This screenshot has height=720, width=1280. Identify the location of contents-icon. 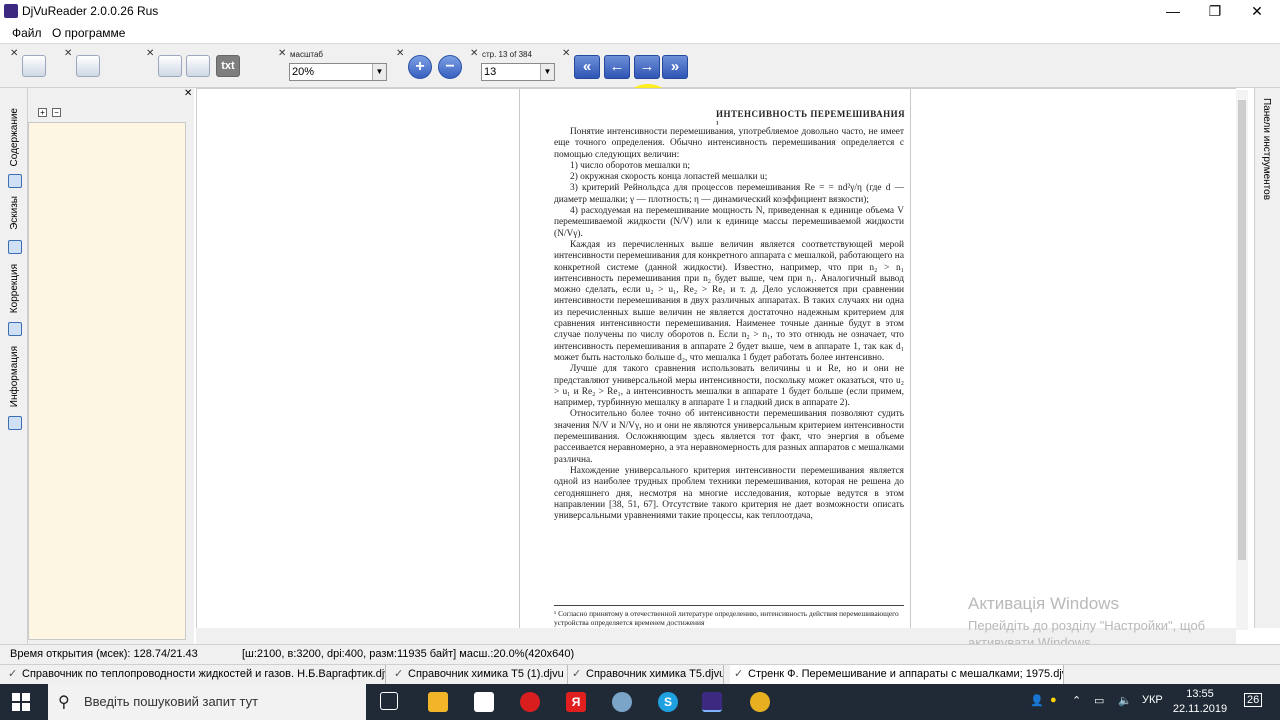
(15, 181).